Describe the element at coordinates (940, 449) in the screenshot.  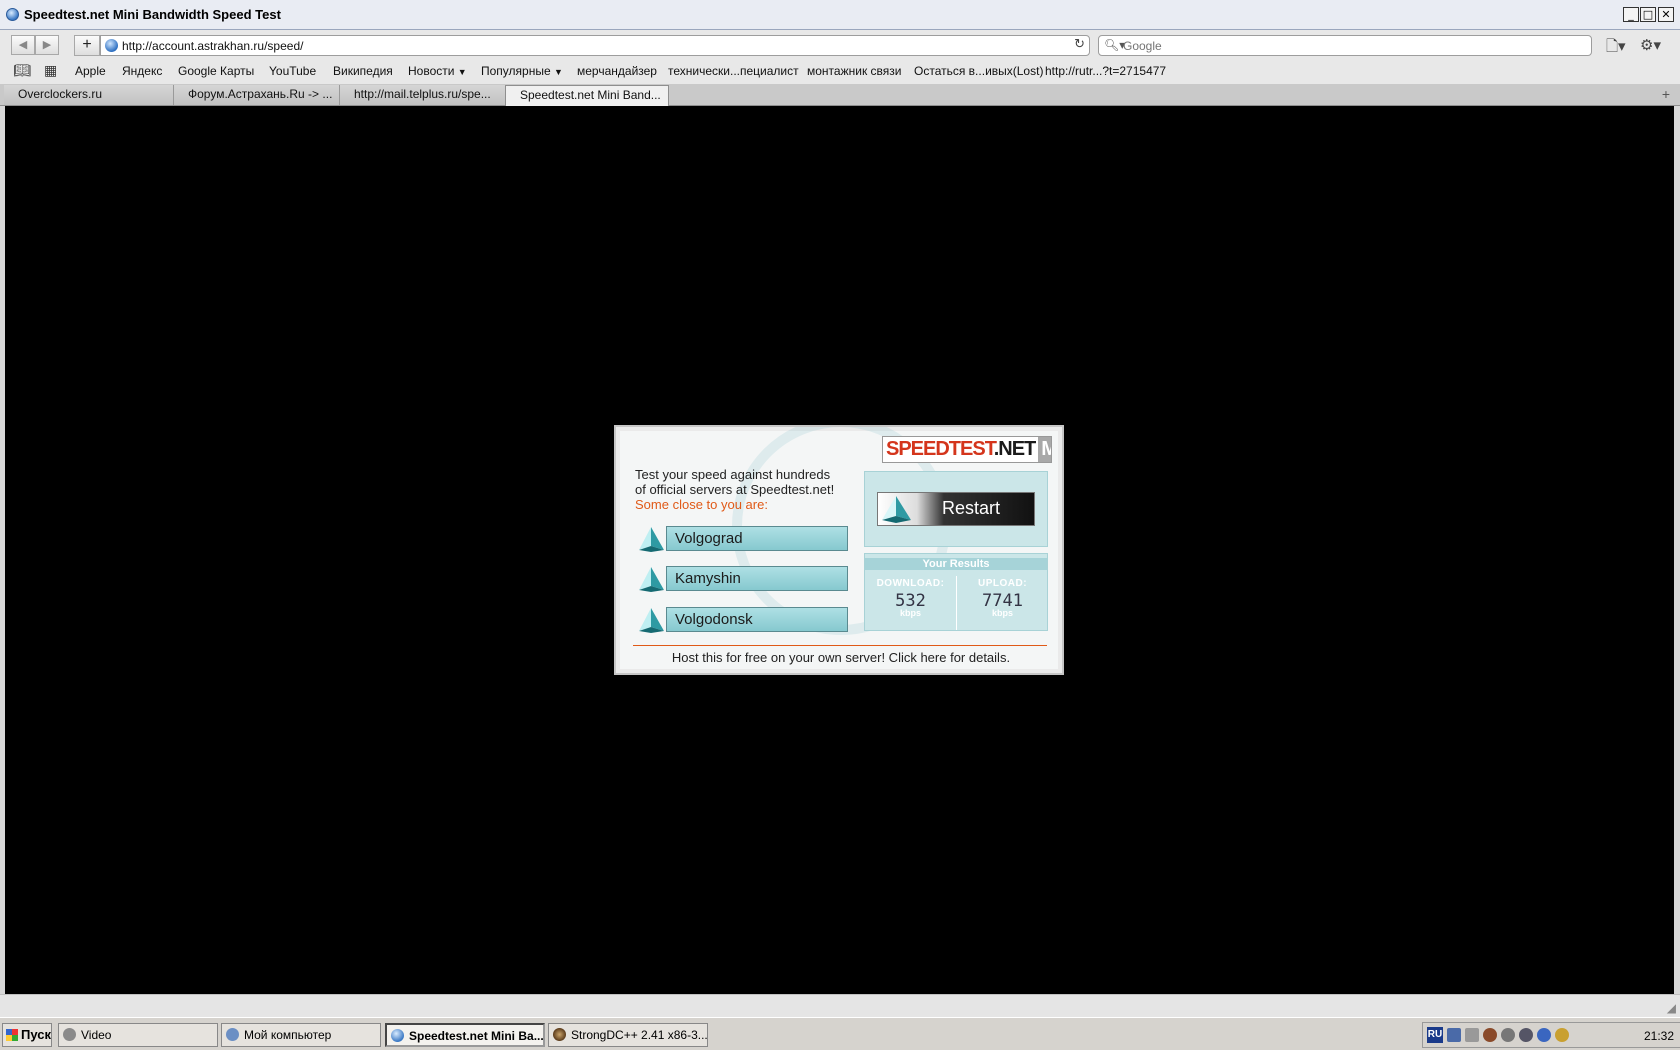
I see `logo-speed: SPEEDTEST` at that location.